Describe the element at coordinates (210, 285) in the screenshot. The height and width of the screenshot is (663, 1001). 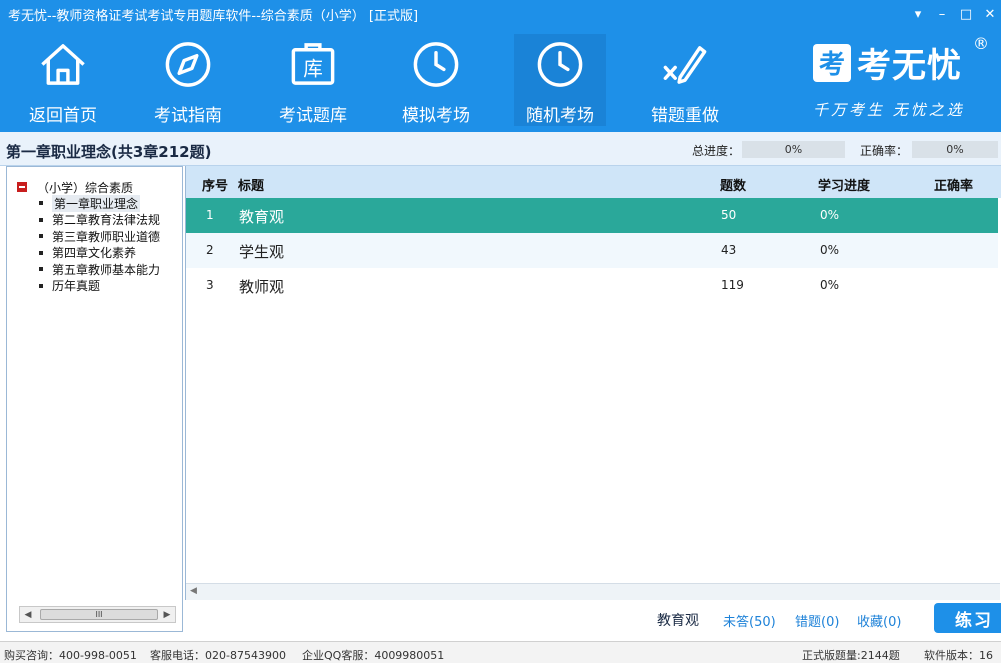
I see `row-no: 3` at that location.